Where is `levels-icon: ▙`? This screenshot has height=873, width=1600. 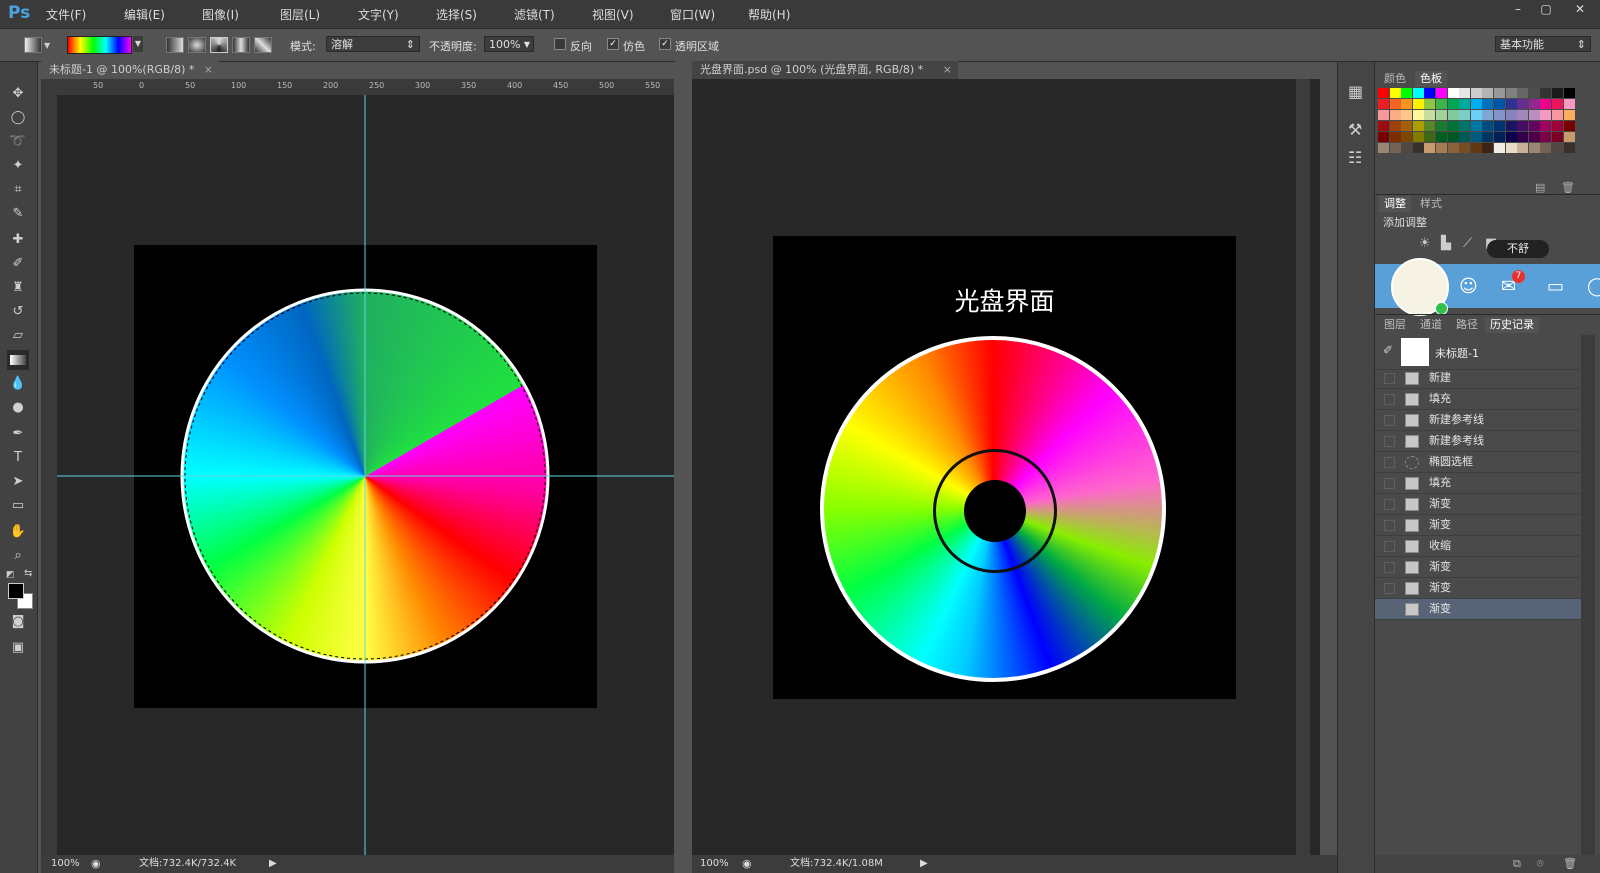 levels-icon: ▙ is located at coordinates (1446, 243).